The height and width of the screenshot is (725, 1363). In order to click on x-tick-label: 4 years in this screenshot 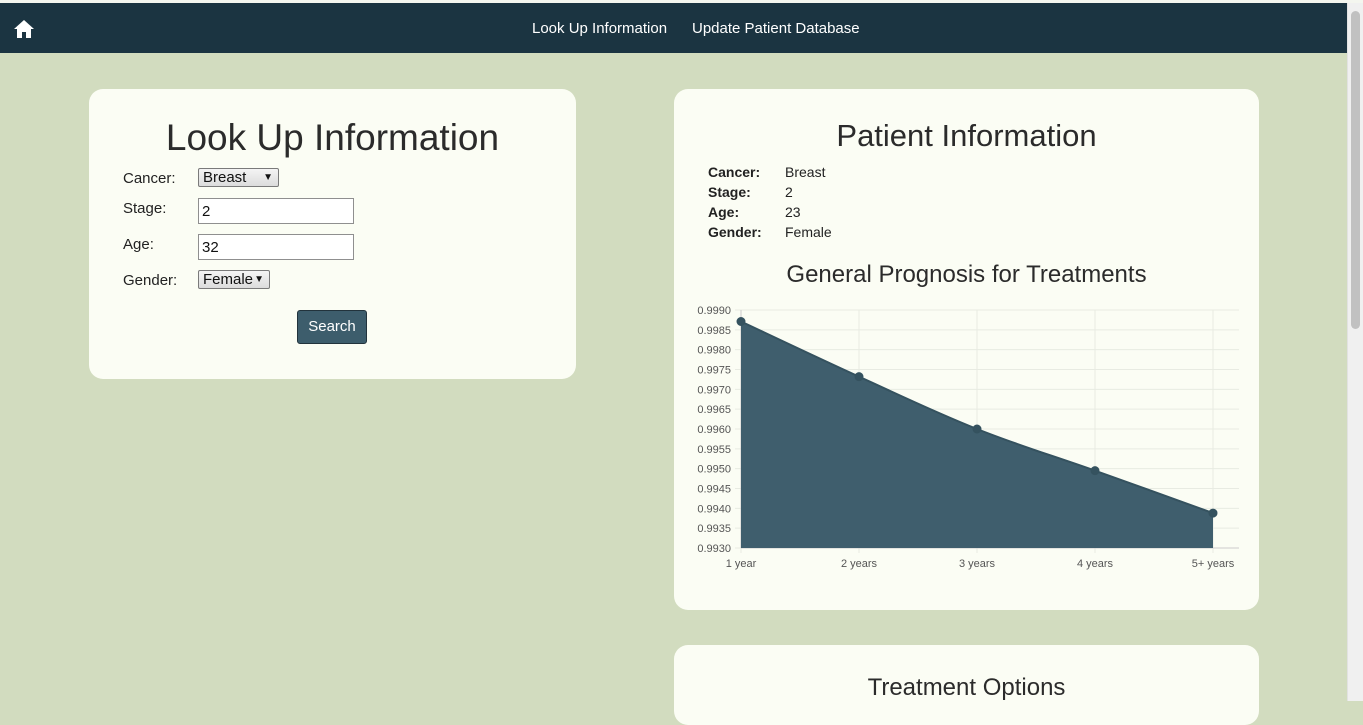, I will do `click(1095, 564)`.